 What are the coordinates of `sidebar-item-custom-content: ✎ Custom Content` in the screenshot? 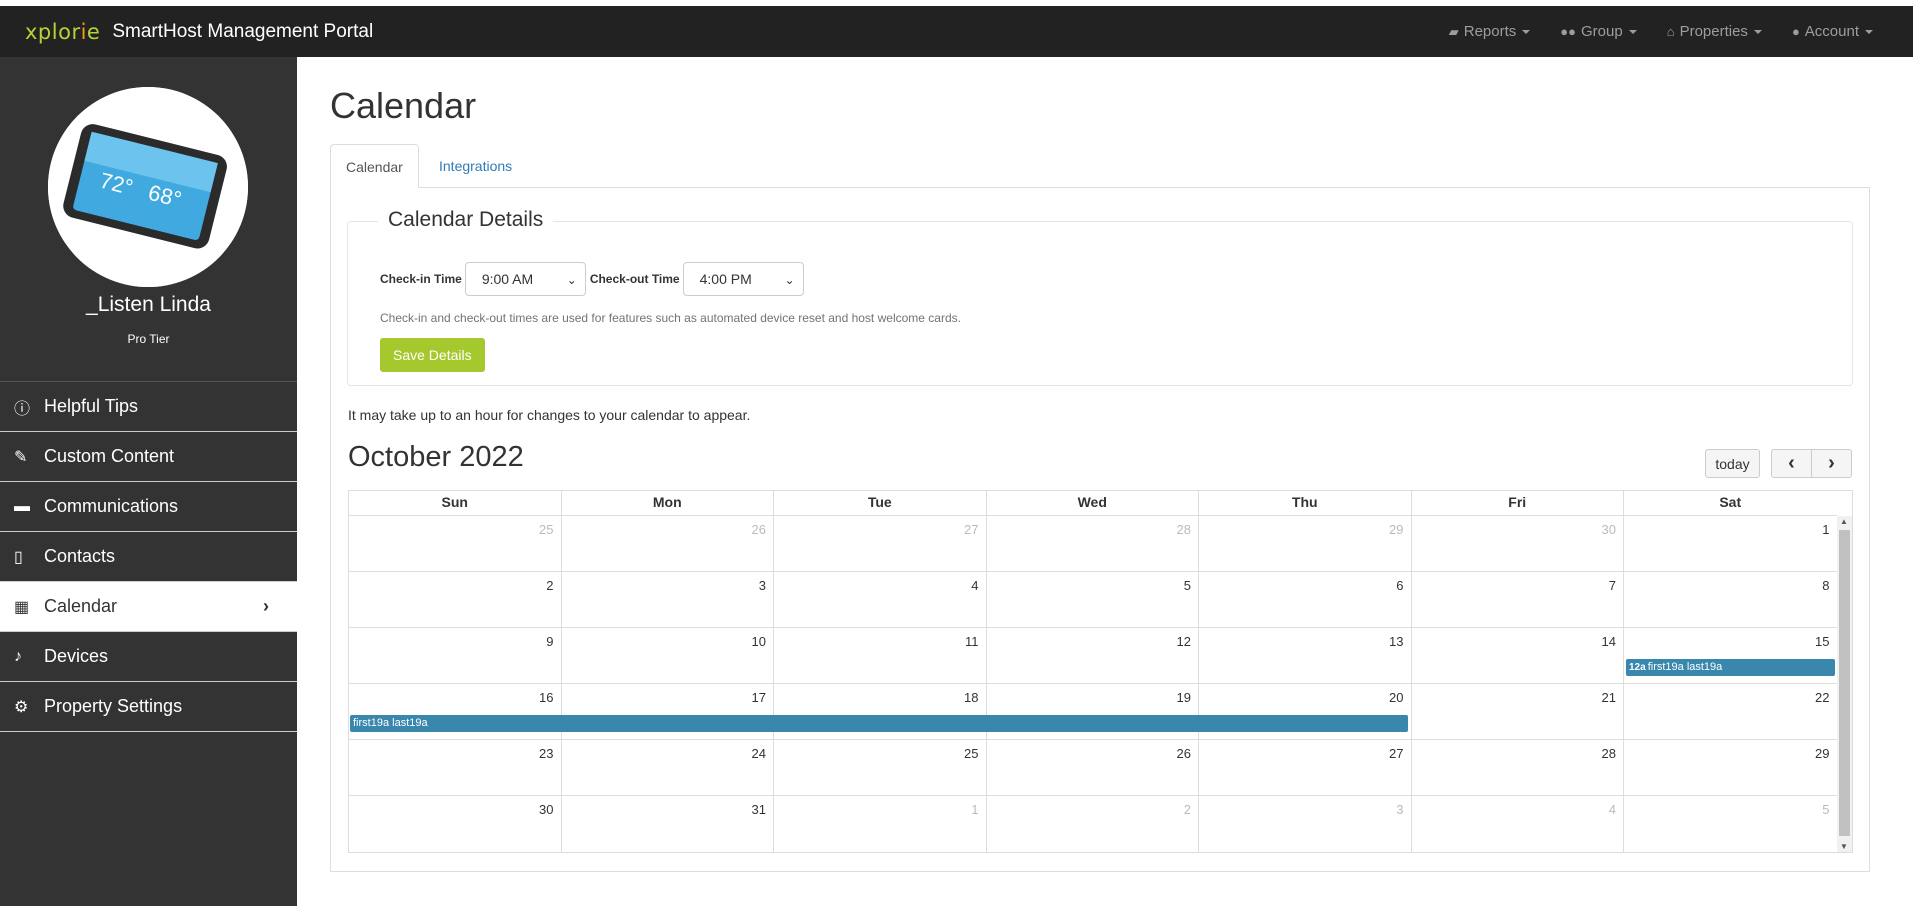 It's located at (148, 457).